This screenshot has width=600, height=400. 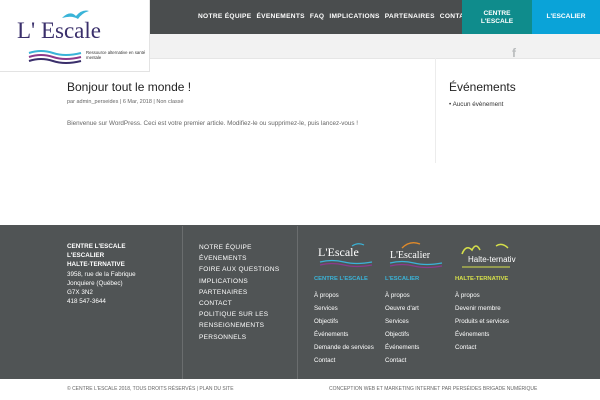 I want to click on footer-menu-equipe: NOTRE ÉQUIPE, so click(x=239, y=247).